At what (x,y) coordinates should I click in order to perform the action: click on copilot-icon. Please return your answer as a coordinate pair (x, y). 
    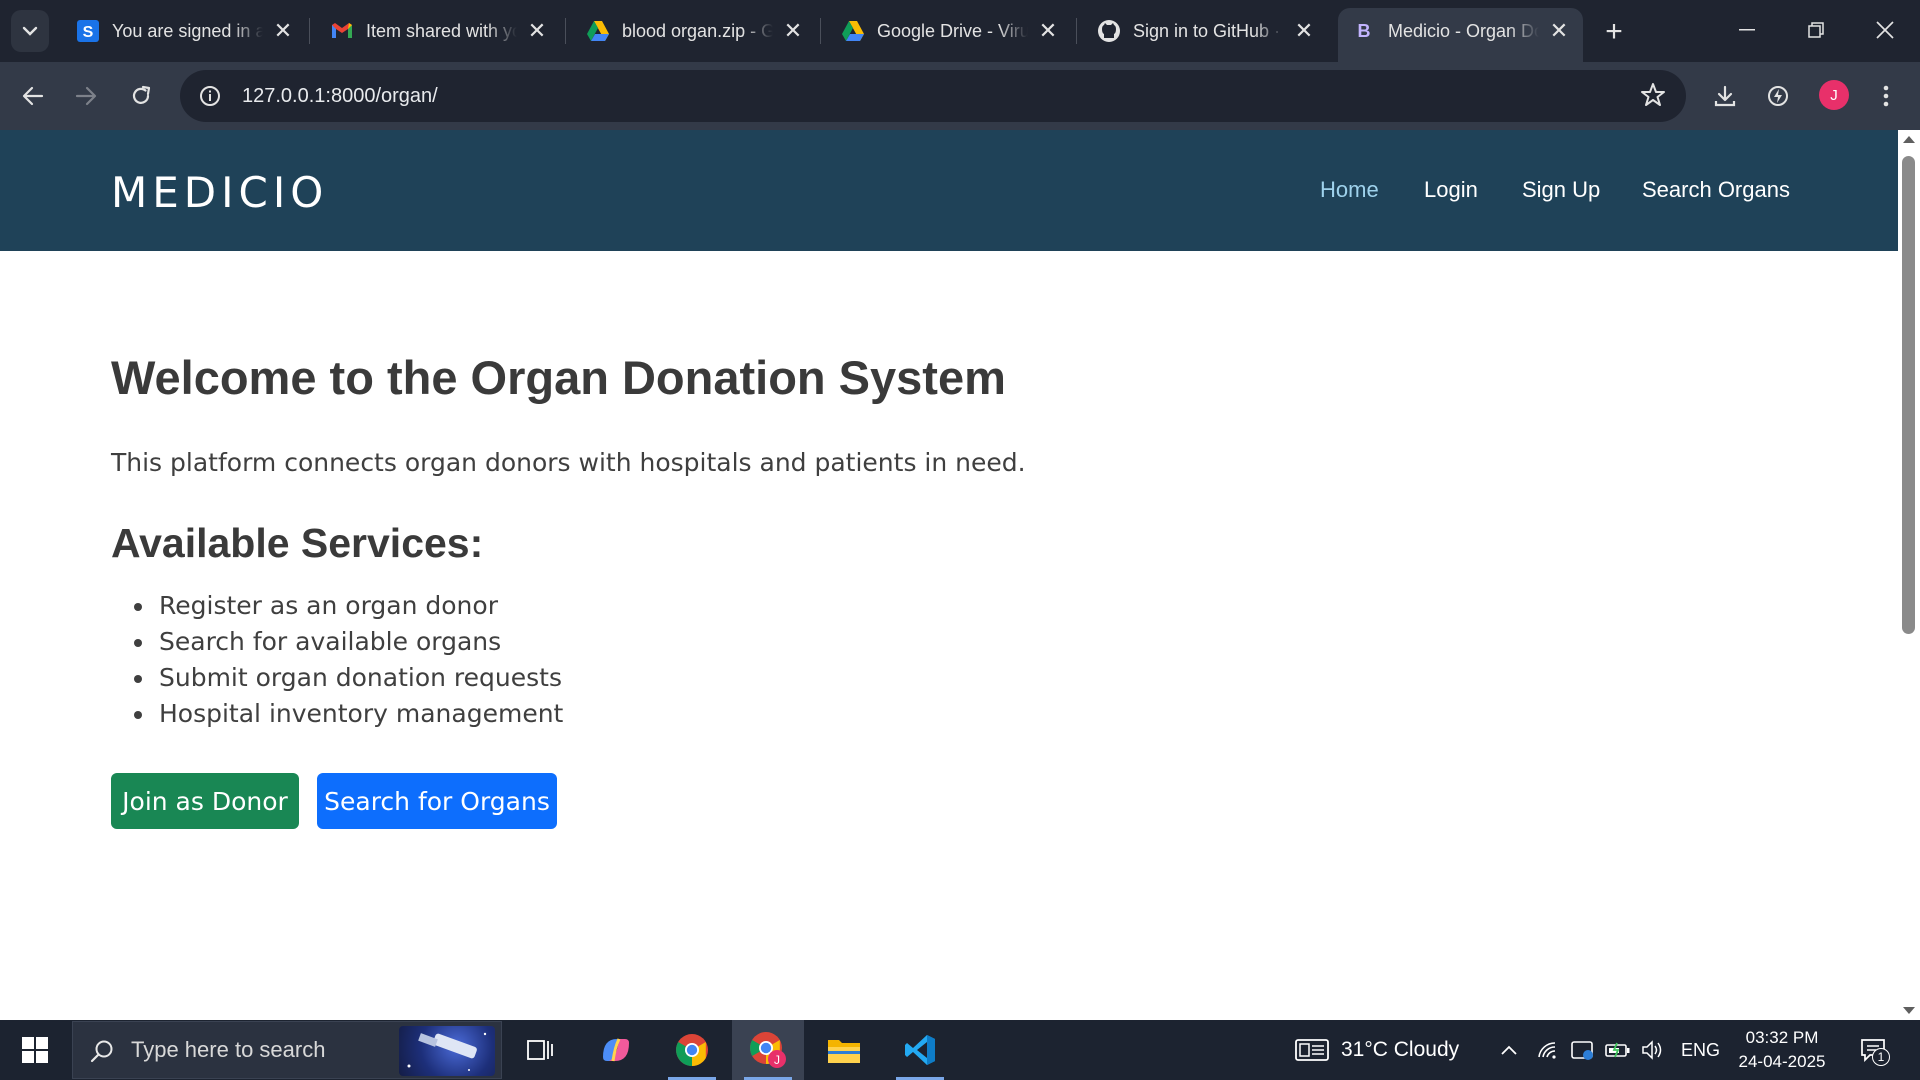
    Looking at the image, I should click on (616, 1050).